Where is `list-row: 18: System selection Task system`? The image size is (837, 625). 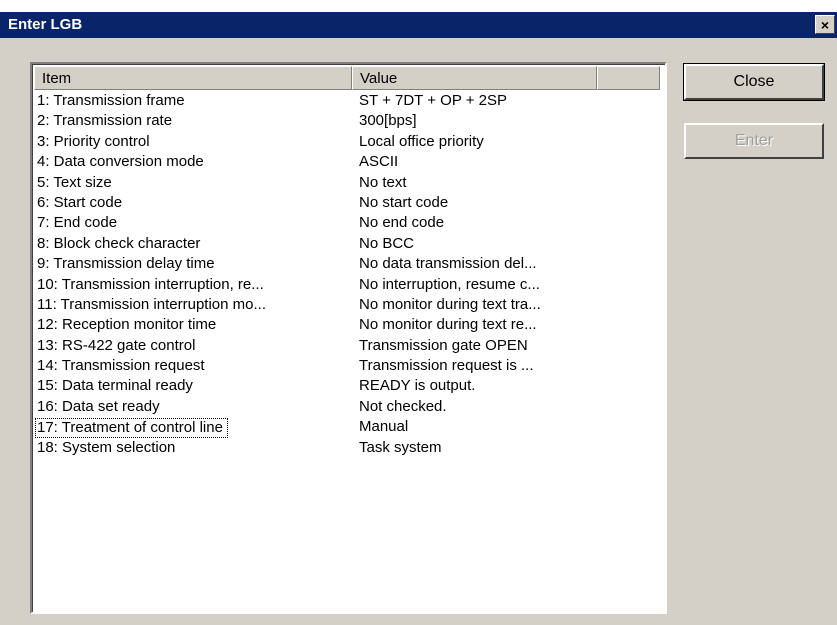
list-row: 18: System selection Task system is located at coordinates (349, 449).